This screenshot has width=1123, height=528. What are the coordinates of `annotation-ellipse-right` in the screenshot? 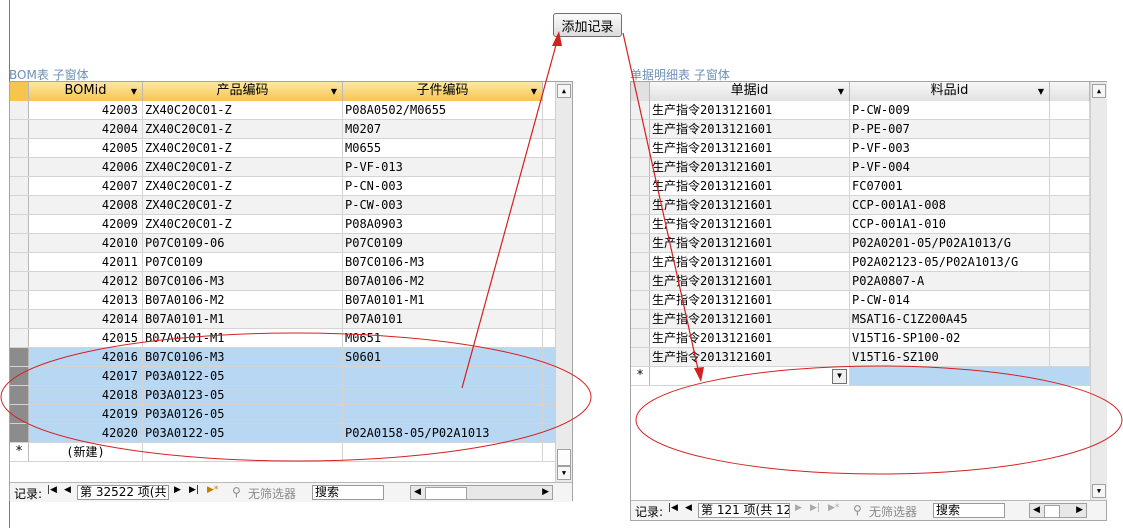 It's located at (879, 420).